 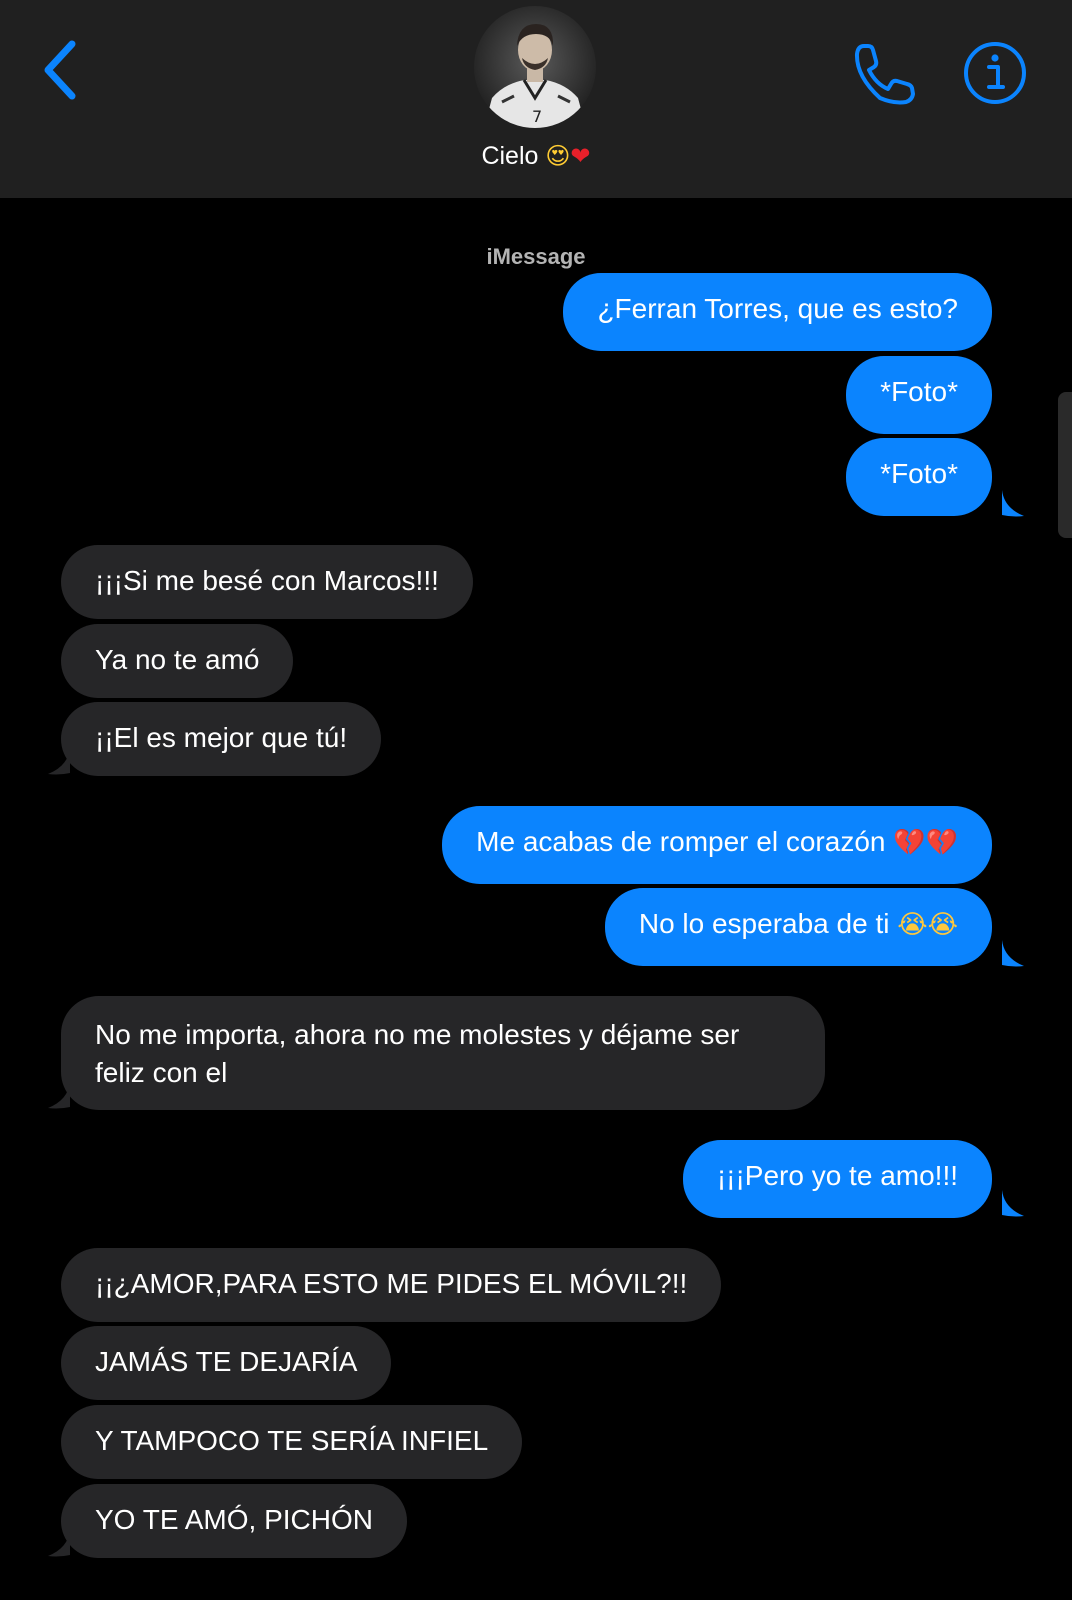 What do you see at coordinates (536, 256) in the screenshot?
I see `service-label: iMessage` at bounding box center [536, 256].